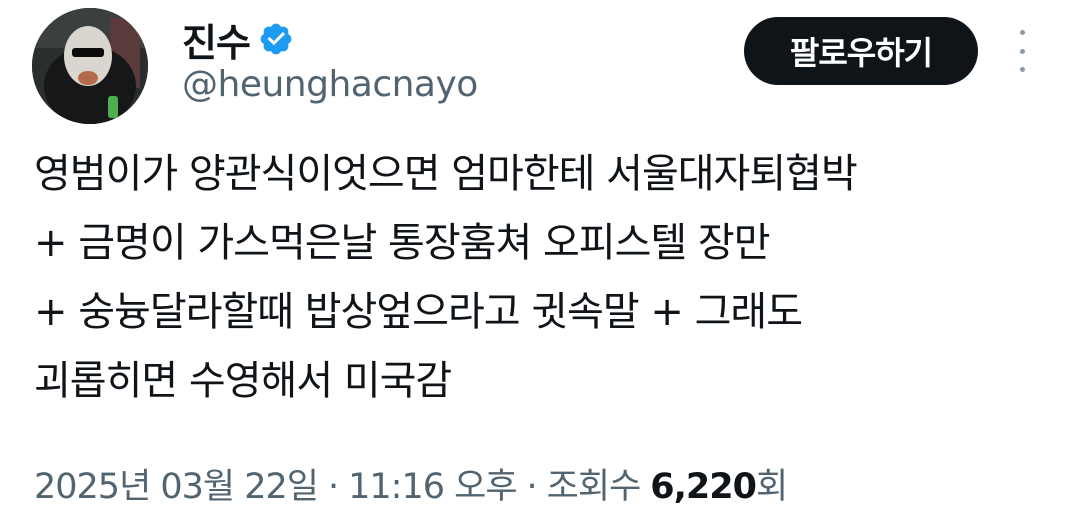 The width and height of the screenshot is (1080, 521). What do you see at coordinates (176, 483) in the screenshot?
I see `tweet-date: 2025년 03월 22일` at bounding box center [176, 483].